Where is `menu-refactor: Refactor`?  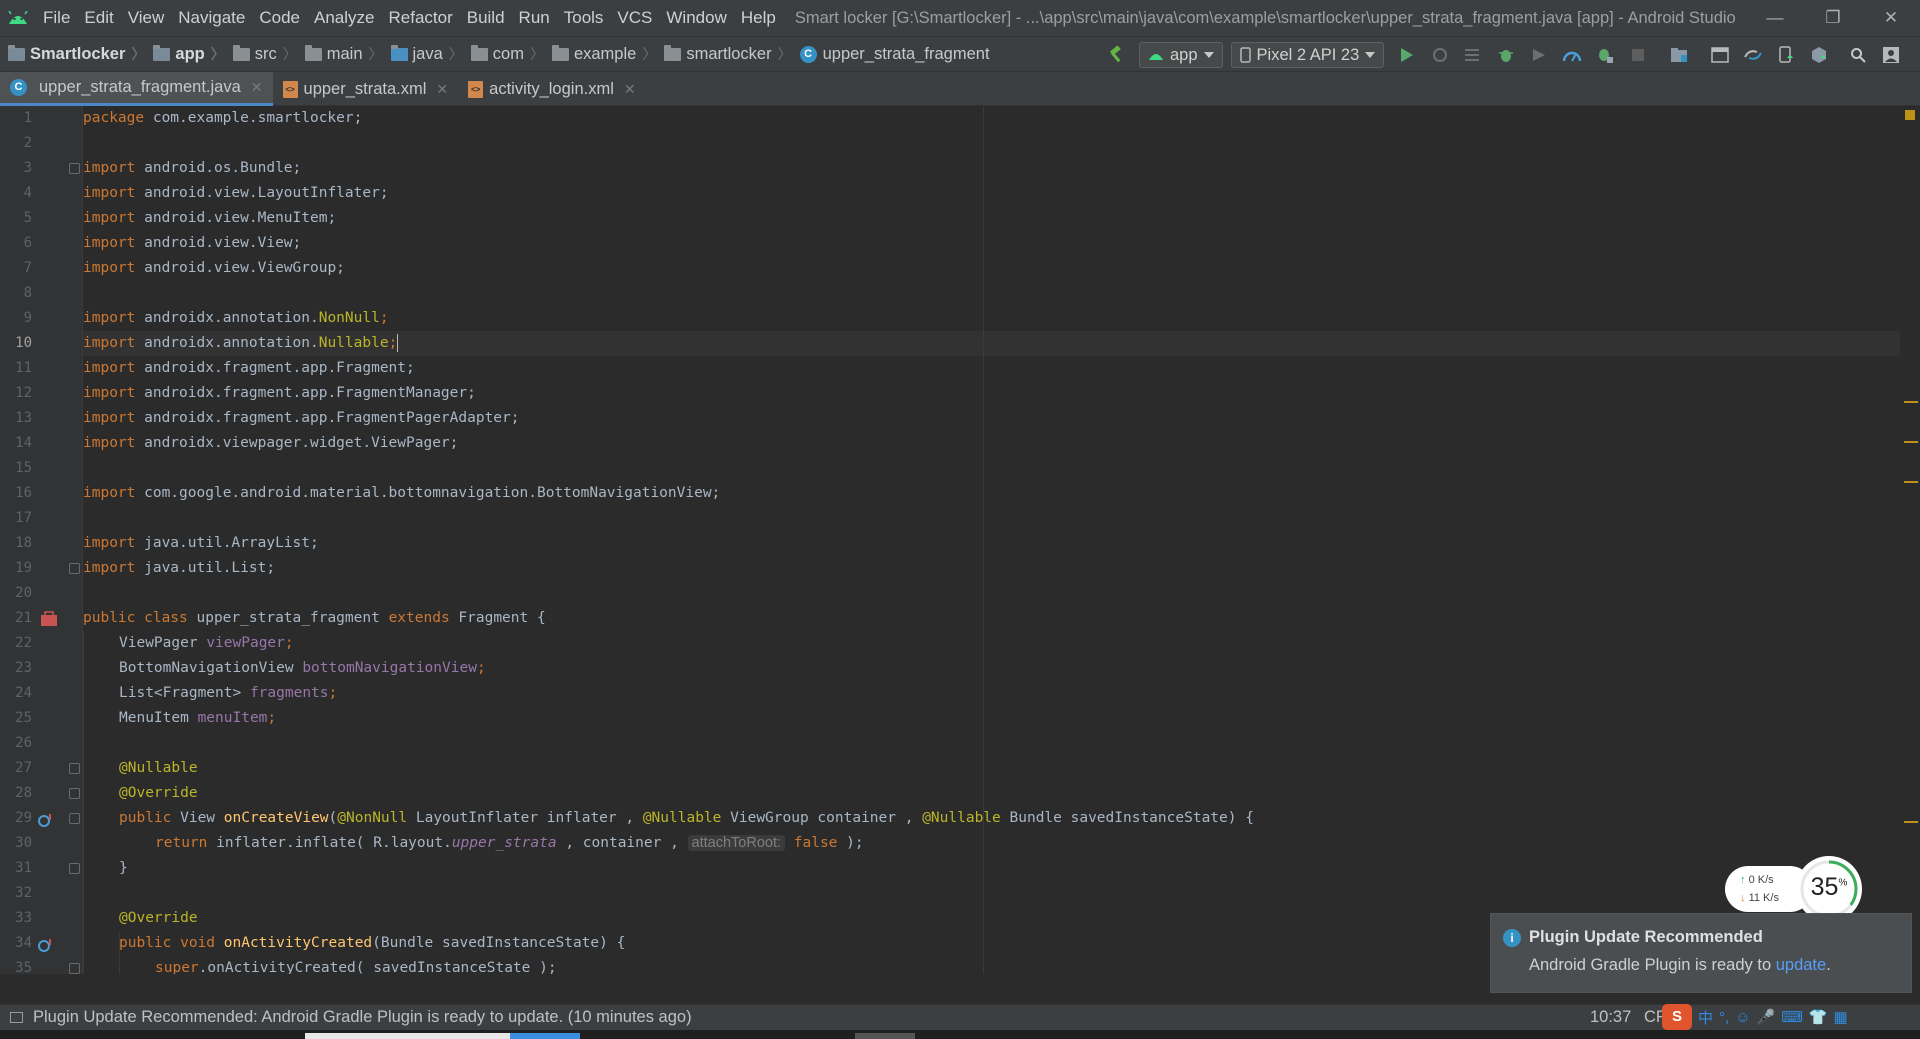 menu-refactor: Refactor is located at coordinates (420, 18).